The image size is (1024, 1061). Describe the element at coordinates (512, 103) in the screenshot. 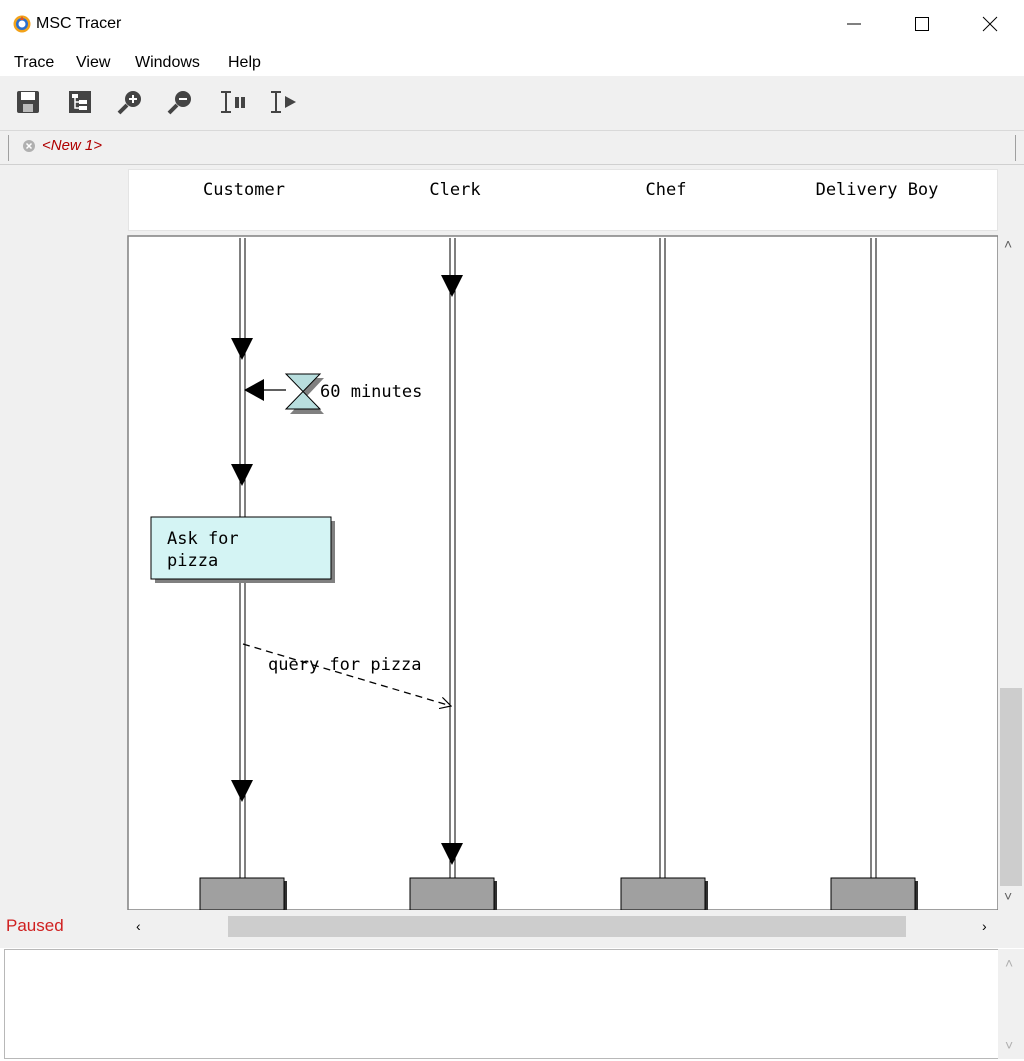

I see `toolbar` at that location.